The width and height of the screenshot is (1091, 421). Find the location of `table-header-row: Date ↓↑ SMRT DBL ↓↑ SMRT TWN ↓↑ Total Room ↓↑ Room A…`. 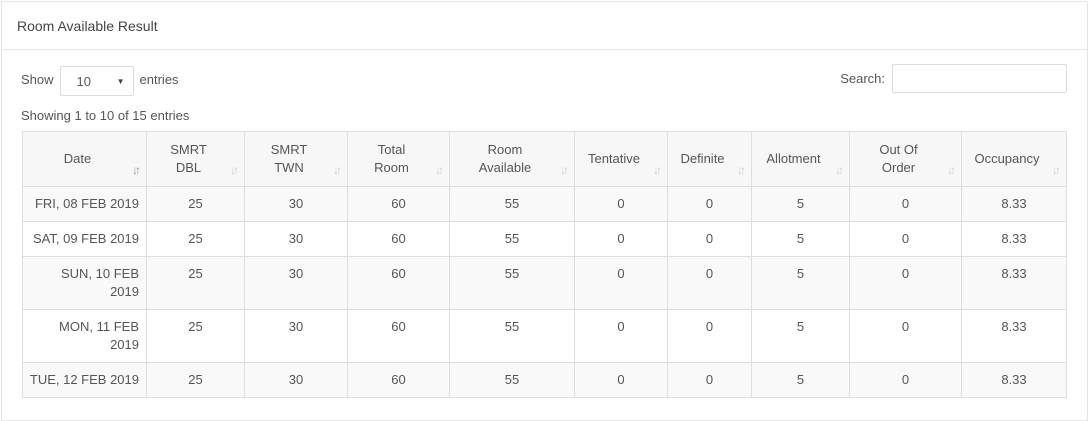

table-header-row: Date ↓↑ SMRT DBL ↓↑ SMRT TWN ↓↑ Total Room ↓↑ Room A… is located at coordinates (544, 159).